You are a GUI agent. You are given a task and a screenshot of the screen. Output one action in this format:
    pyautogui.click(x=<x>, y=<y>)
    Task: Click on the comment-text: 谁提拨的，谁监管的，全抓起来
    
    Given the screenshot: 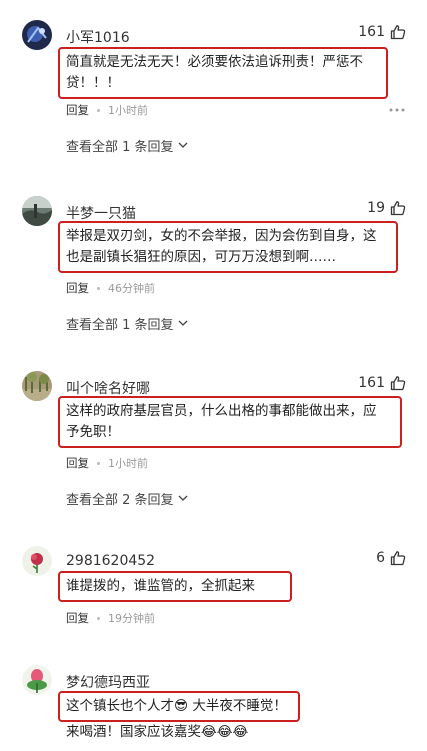 What is the action you would take?
    pyautogui.click(x=160, y=586)
    